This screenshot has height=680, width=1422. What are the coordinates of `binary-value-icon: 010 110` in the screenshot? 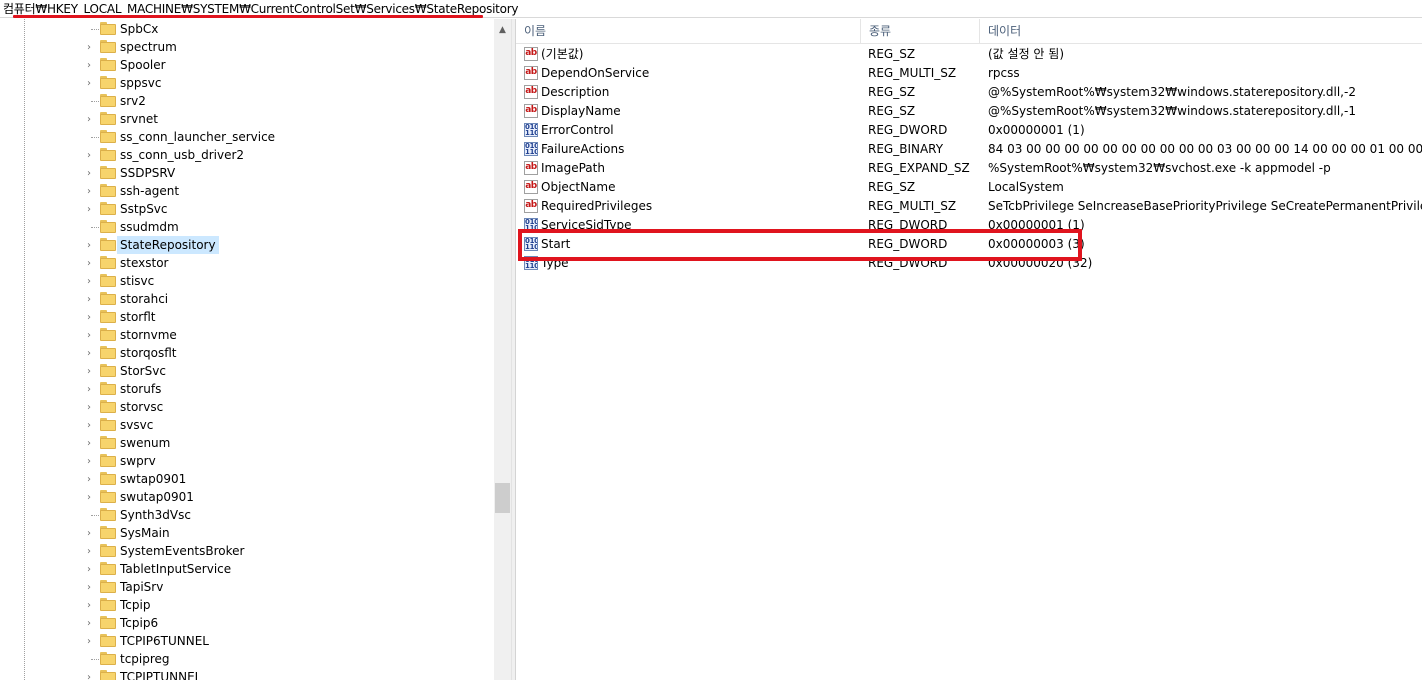 It's located at (531, 225).